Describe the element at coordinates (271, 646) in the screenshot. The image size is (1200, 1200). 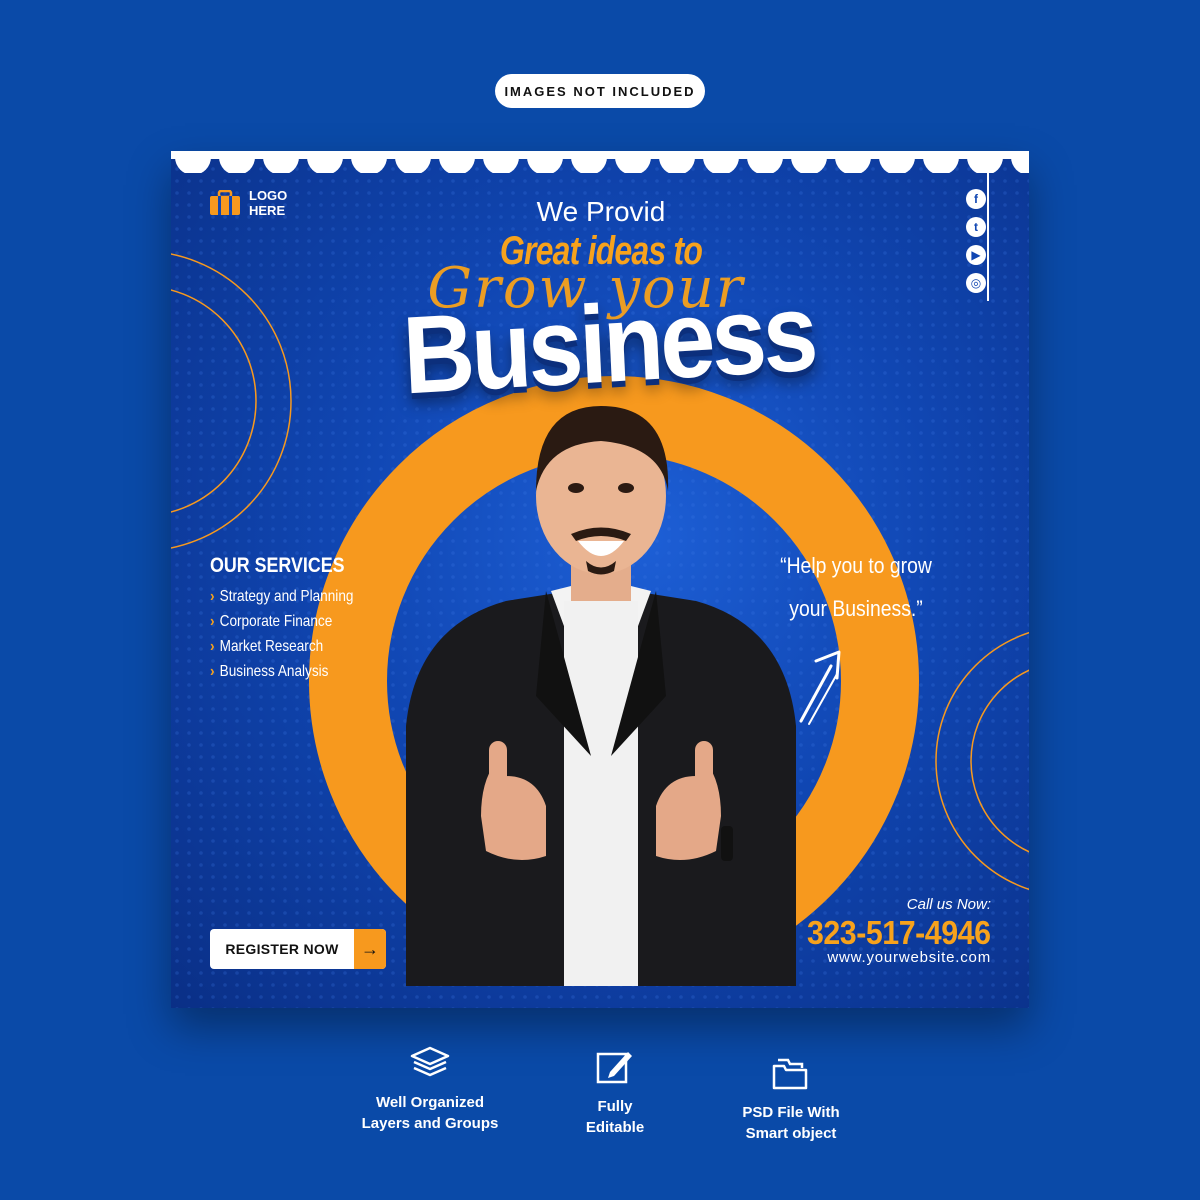
I see `service-label: Market Research` at that location.